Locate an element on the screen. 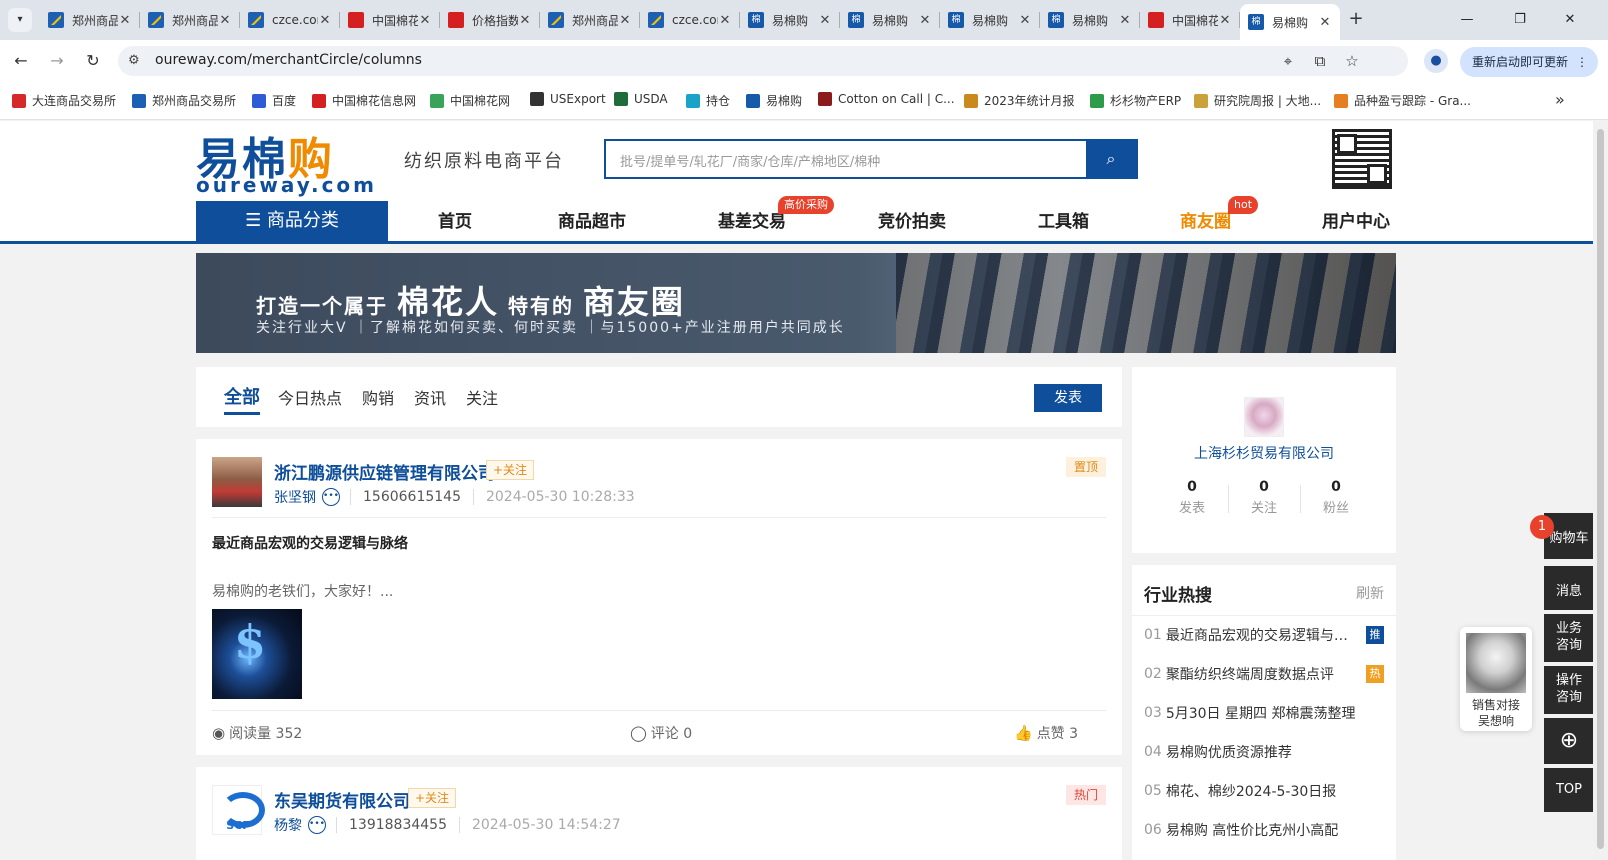 This screenshot has width=1608, height=860. scrollbar-thumb is located at coordinates (1600, 489).